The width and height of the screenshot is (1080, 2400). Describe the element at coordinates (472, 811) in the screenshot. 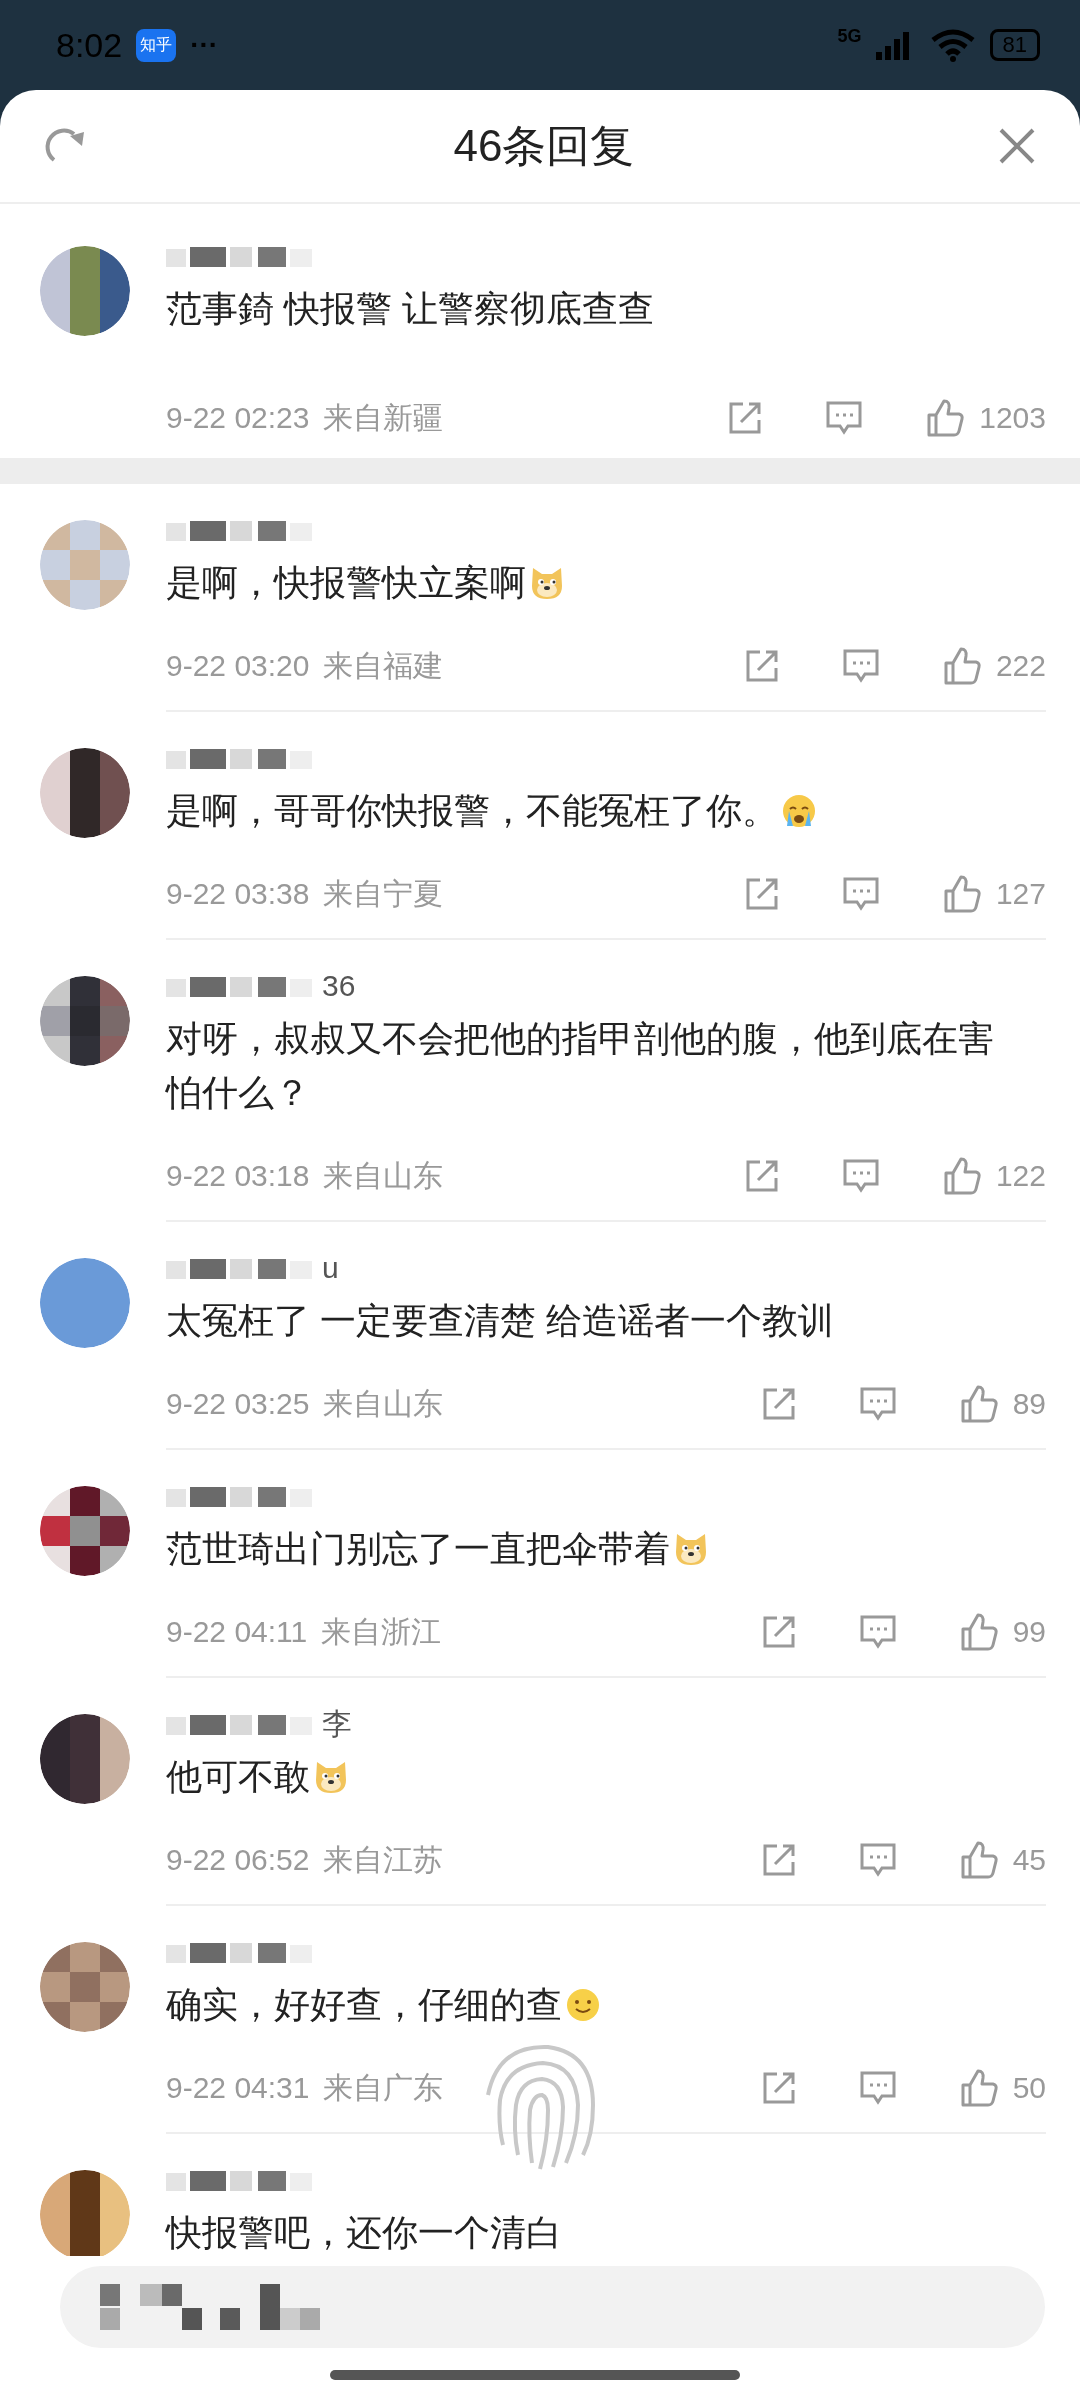

I see `comment-text: 是啊，哥哥你快报警，不能冤枉了你。` at that location.